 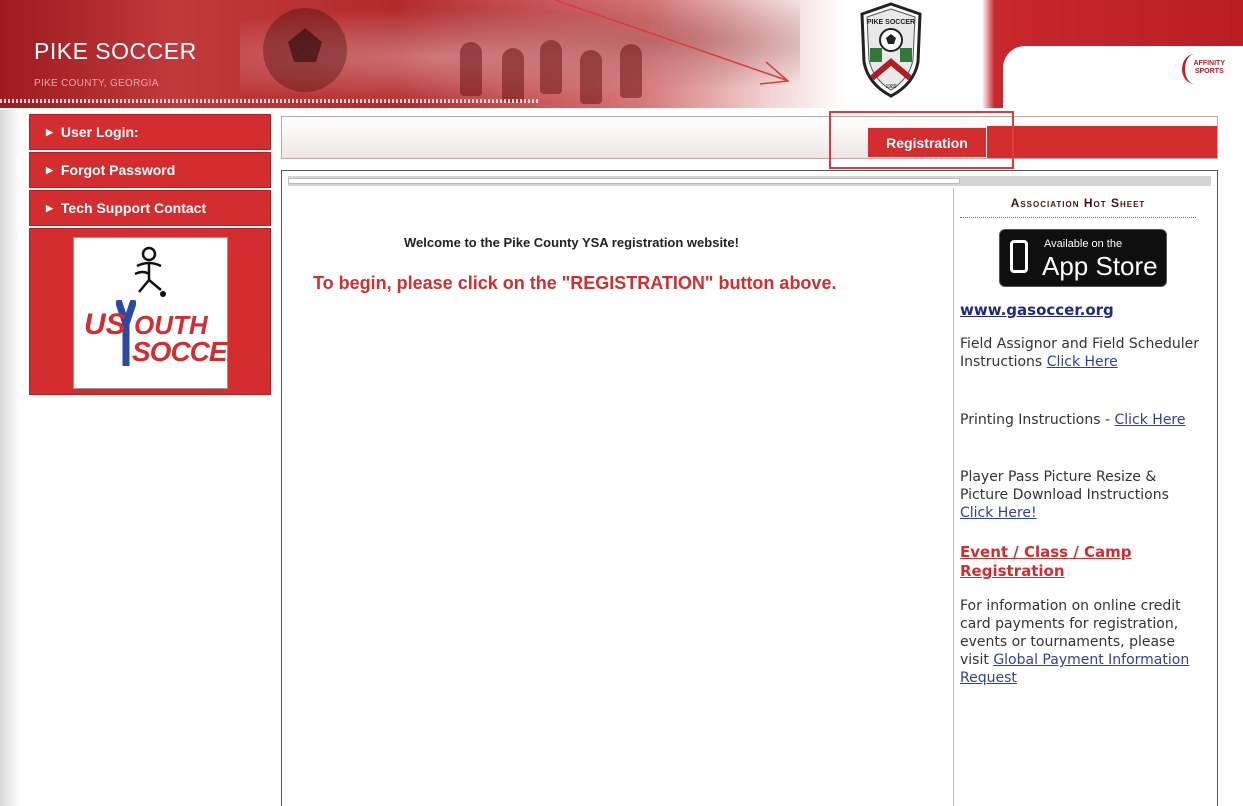 I want to click on app-store-big-text: App Store, so click(x=1100, y=266).